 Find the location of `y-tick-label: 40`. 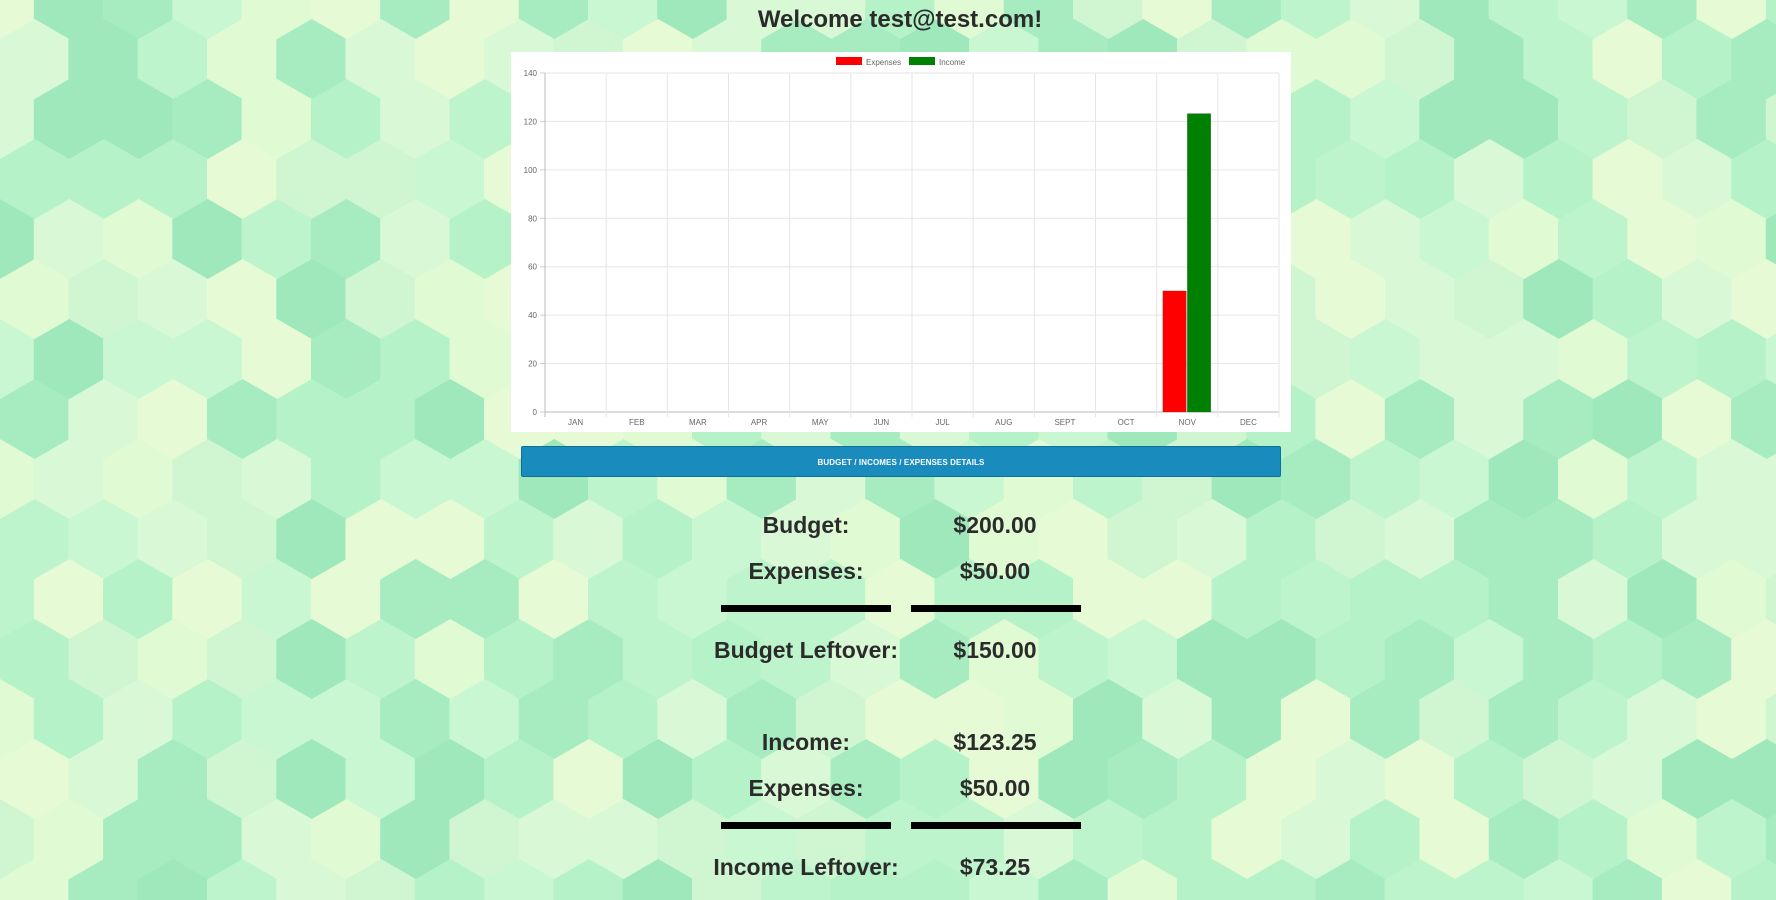

y-tick-label: 40 is located at coordinates (532, 315).